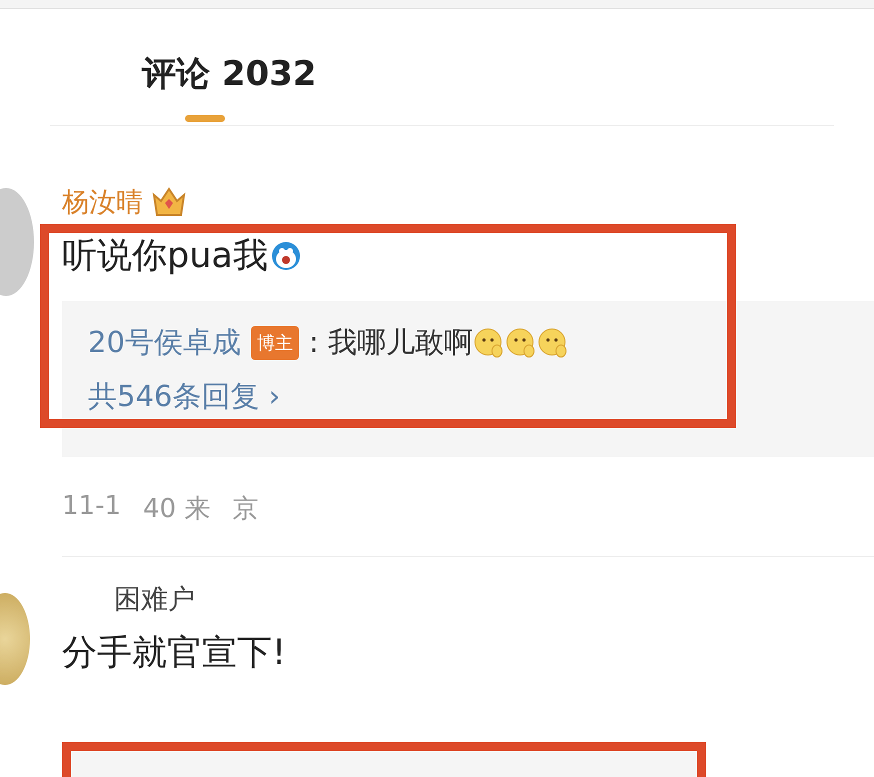 The width and height of the screenshot is (874, 777). I want to click on user-name: 困难户, so click(154, 599).